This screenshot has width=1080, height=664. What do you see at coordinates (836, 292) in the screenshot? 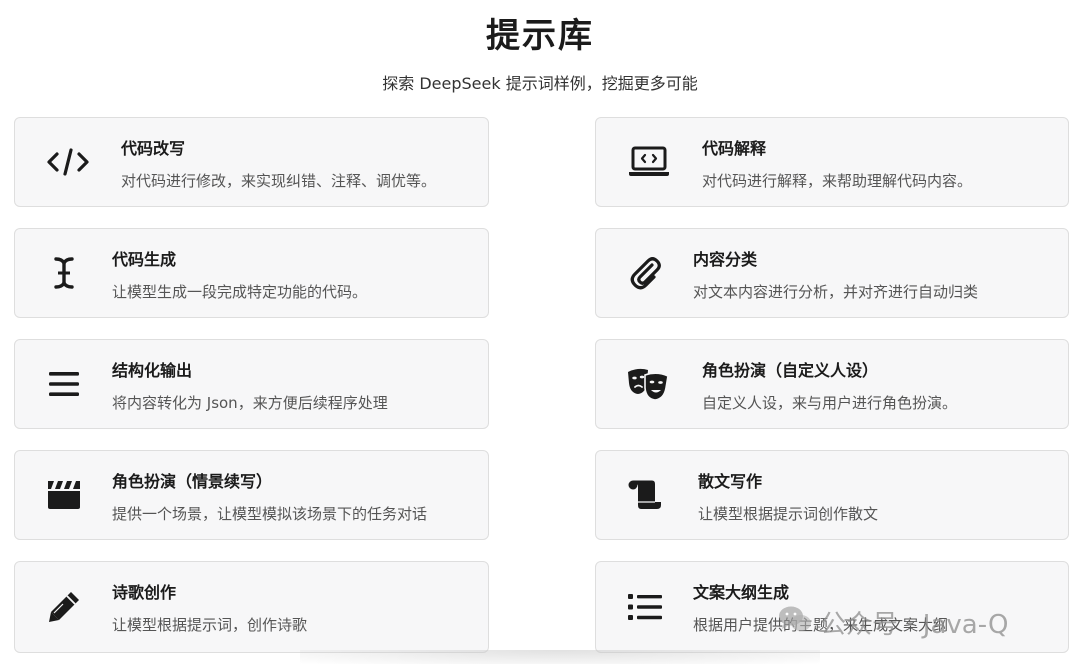
I see `card-description: 对文本内容进行分析，并对齐进行自动归类` at bounding box center [836, 292].